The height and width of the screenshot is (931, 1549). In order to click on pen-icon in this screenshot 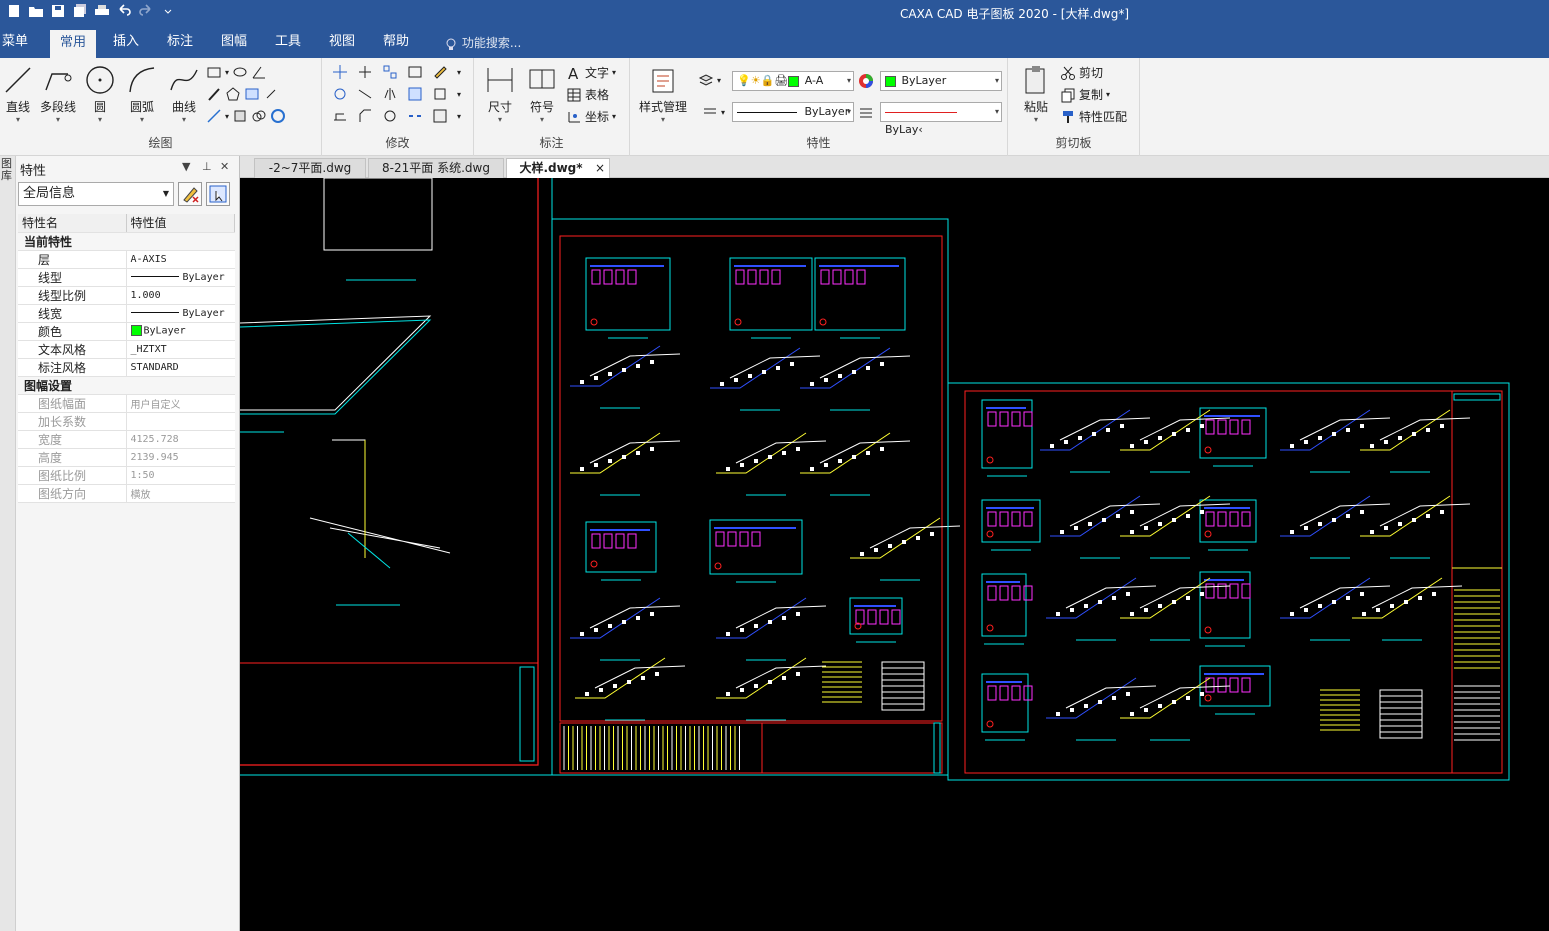, I will do `click(214, 94)`.